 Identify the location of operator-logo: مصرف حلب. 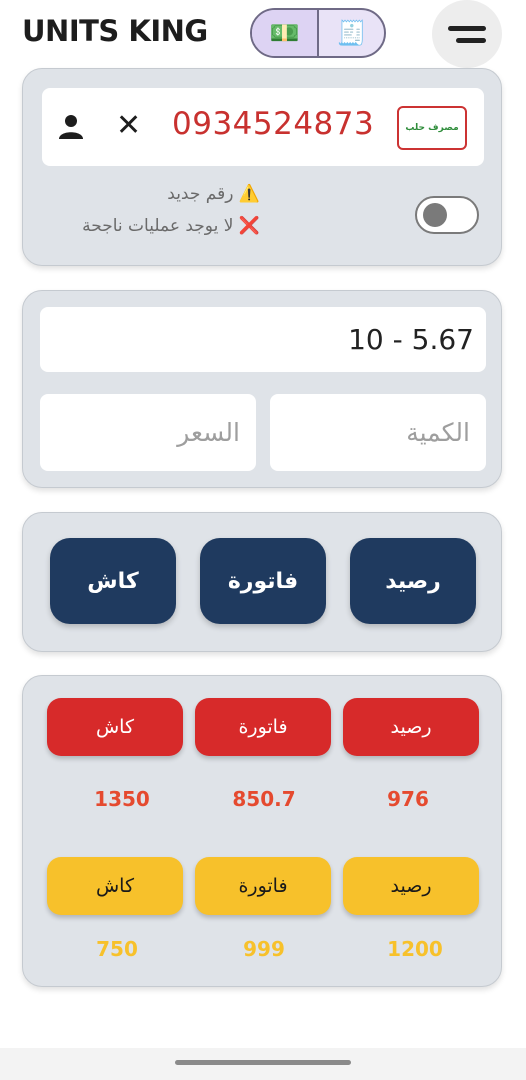
(432, 128).